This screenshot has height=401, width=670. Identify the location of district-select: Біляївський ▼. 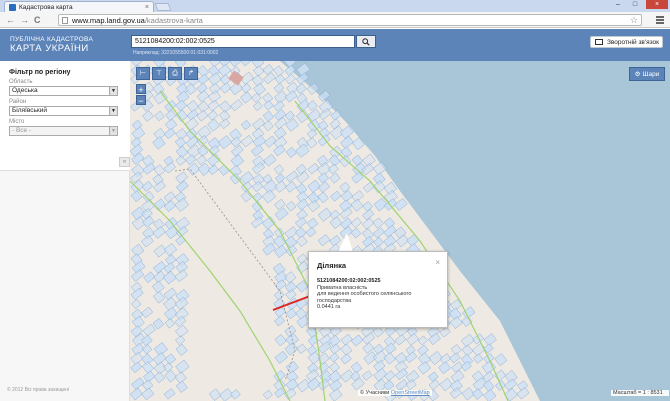
(63, 111).